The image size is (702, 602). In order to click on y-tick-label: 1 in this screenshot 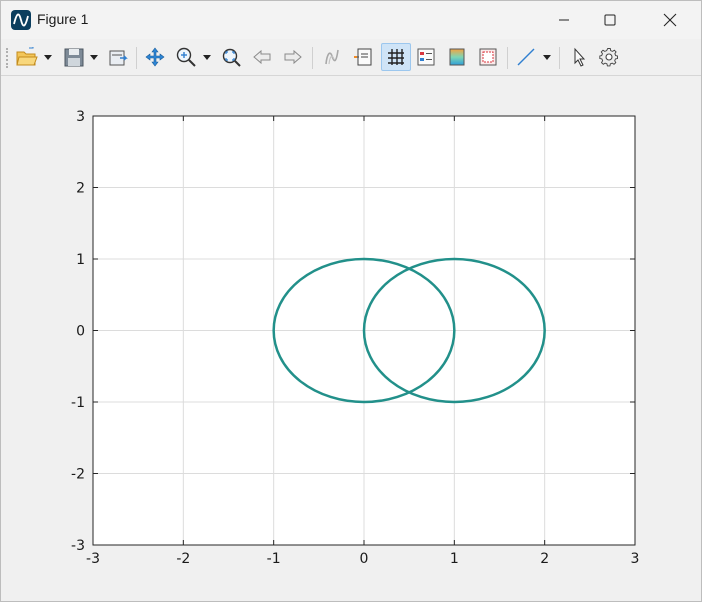, I will do `click(80, 260)`.